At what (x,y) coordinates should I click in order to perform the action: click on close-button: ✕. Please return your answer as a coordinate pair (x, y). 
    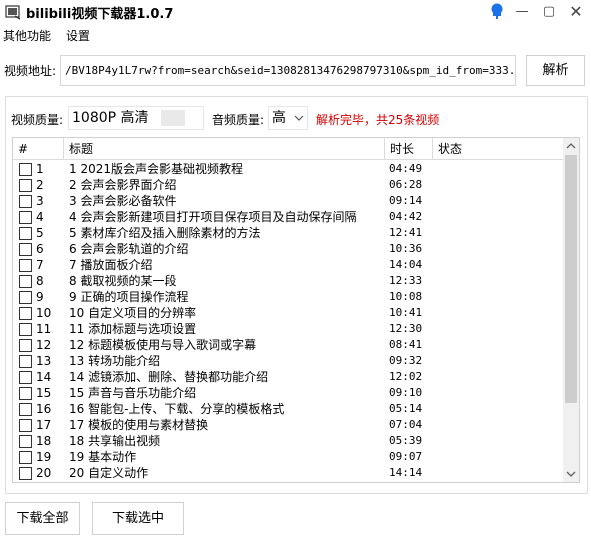
    Looking at the image, I should click on (576, 12).